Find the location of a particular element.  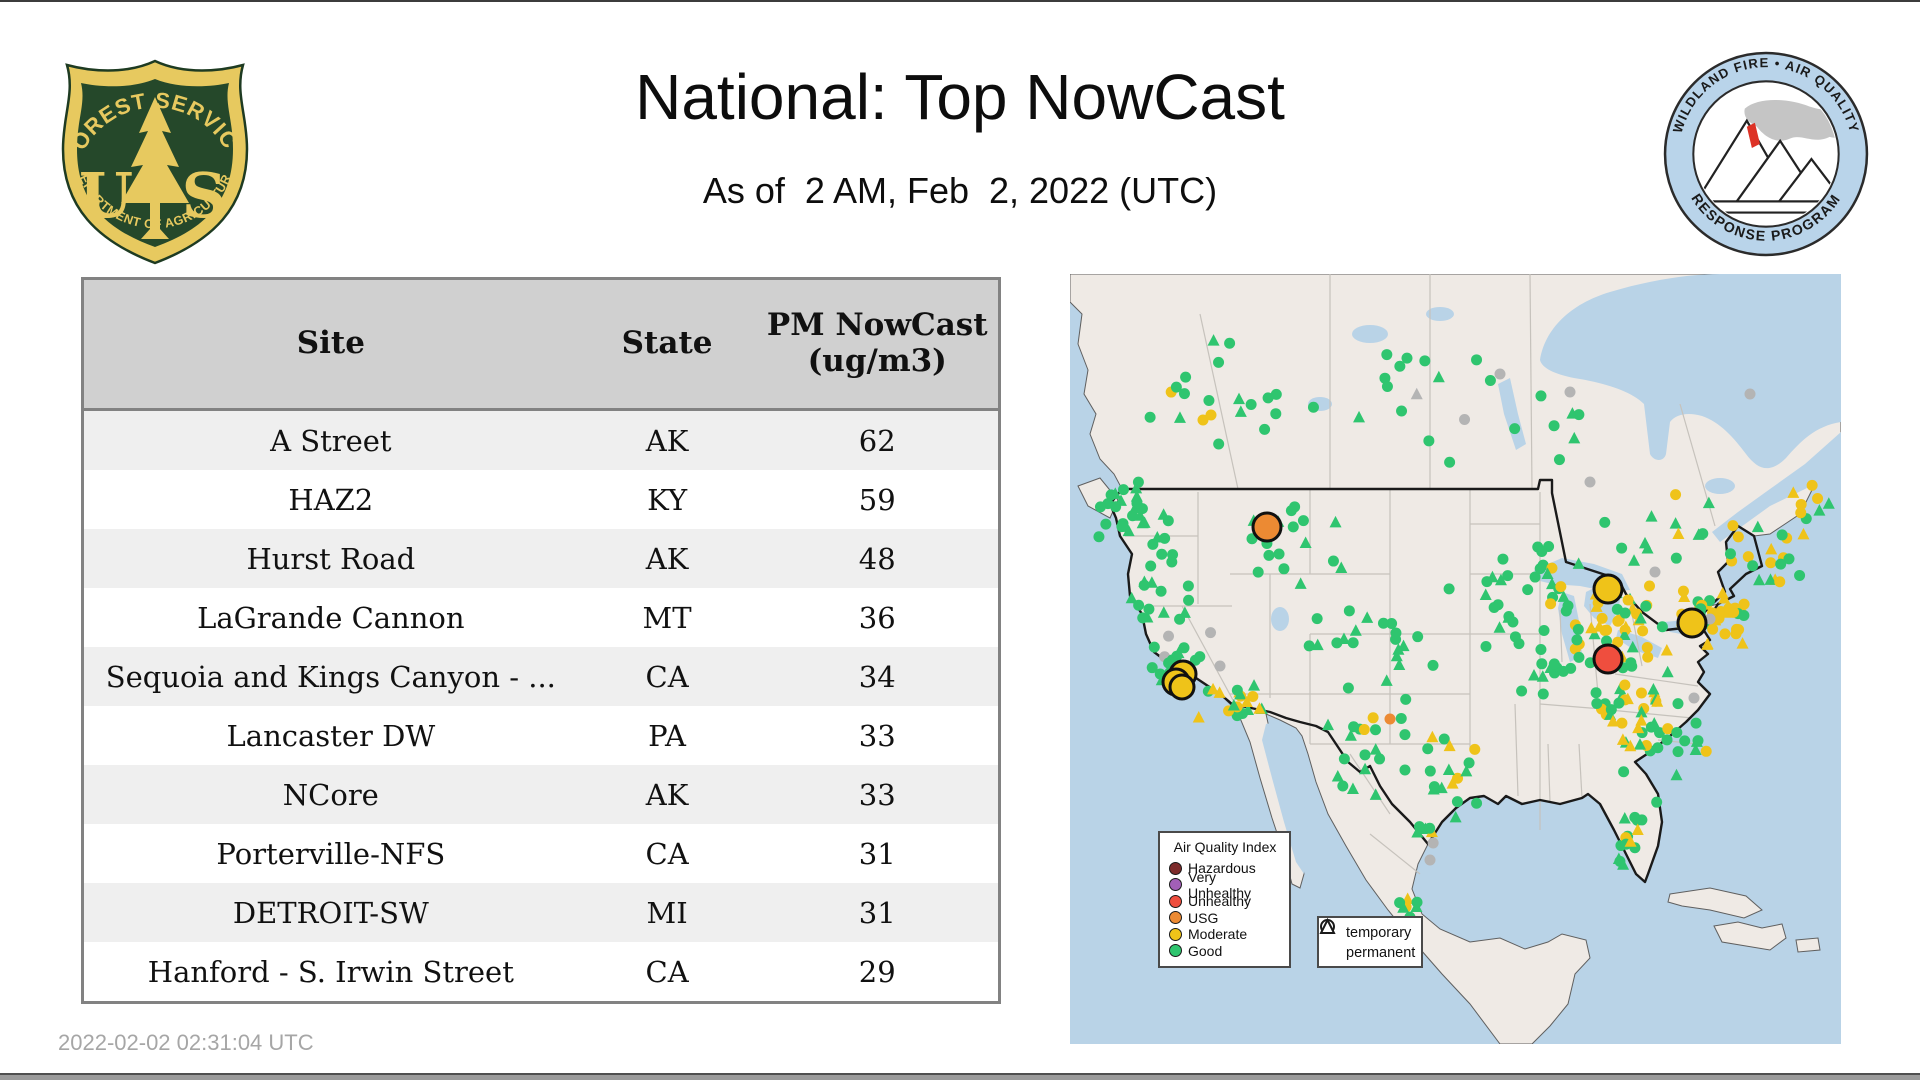

state-cell: CA is located at coordinates (667, 972).